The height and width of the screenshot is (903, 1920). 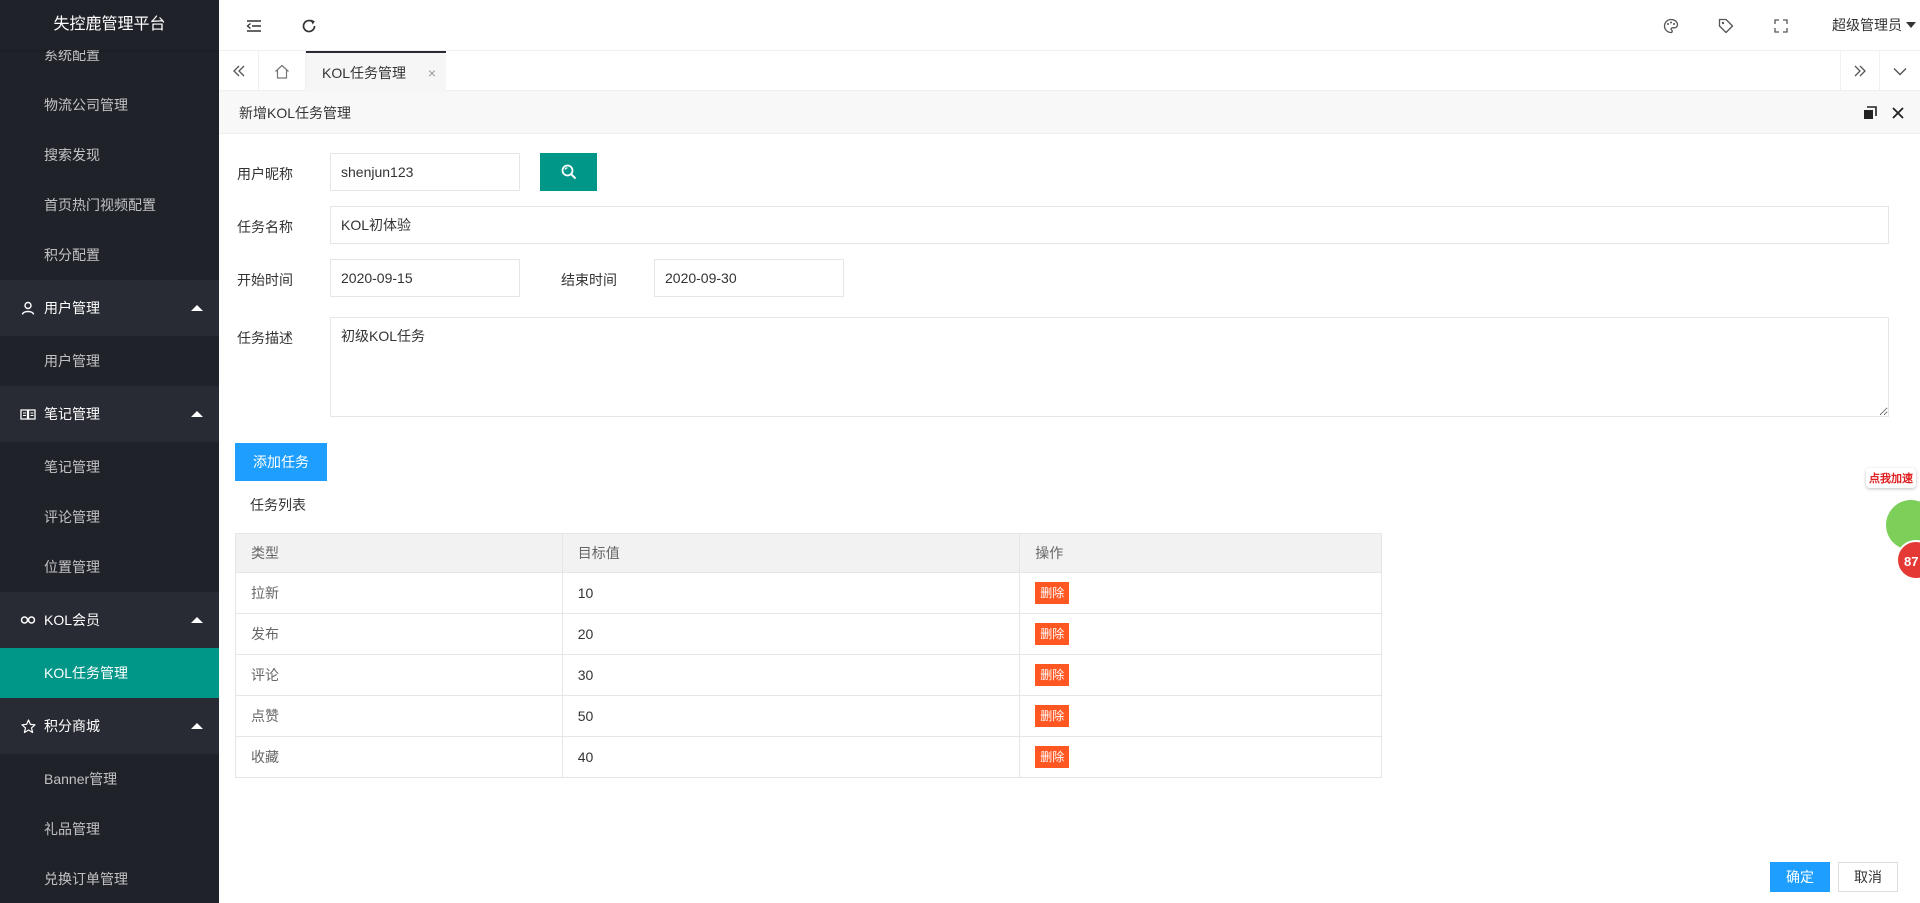 What do you see at coordinates (399, 553) in the screenshot?
I see `column-header-type: 类型` at bounding box center [399, 553].